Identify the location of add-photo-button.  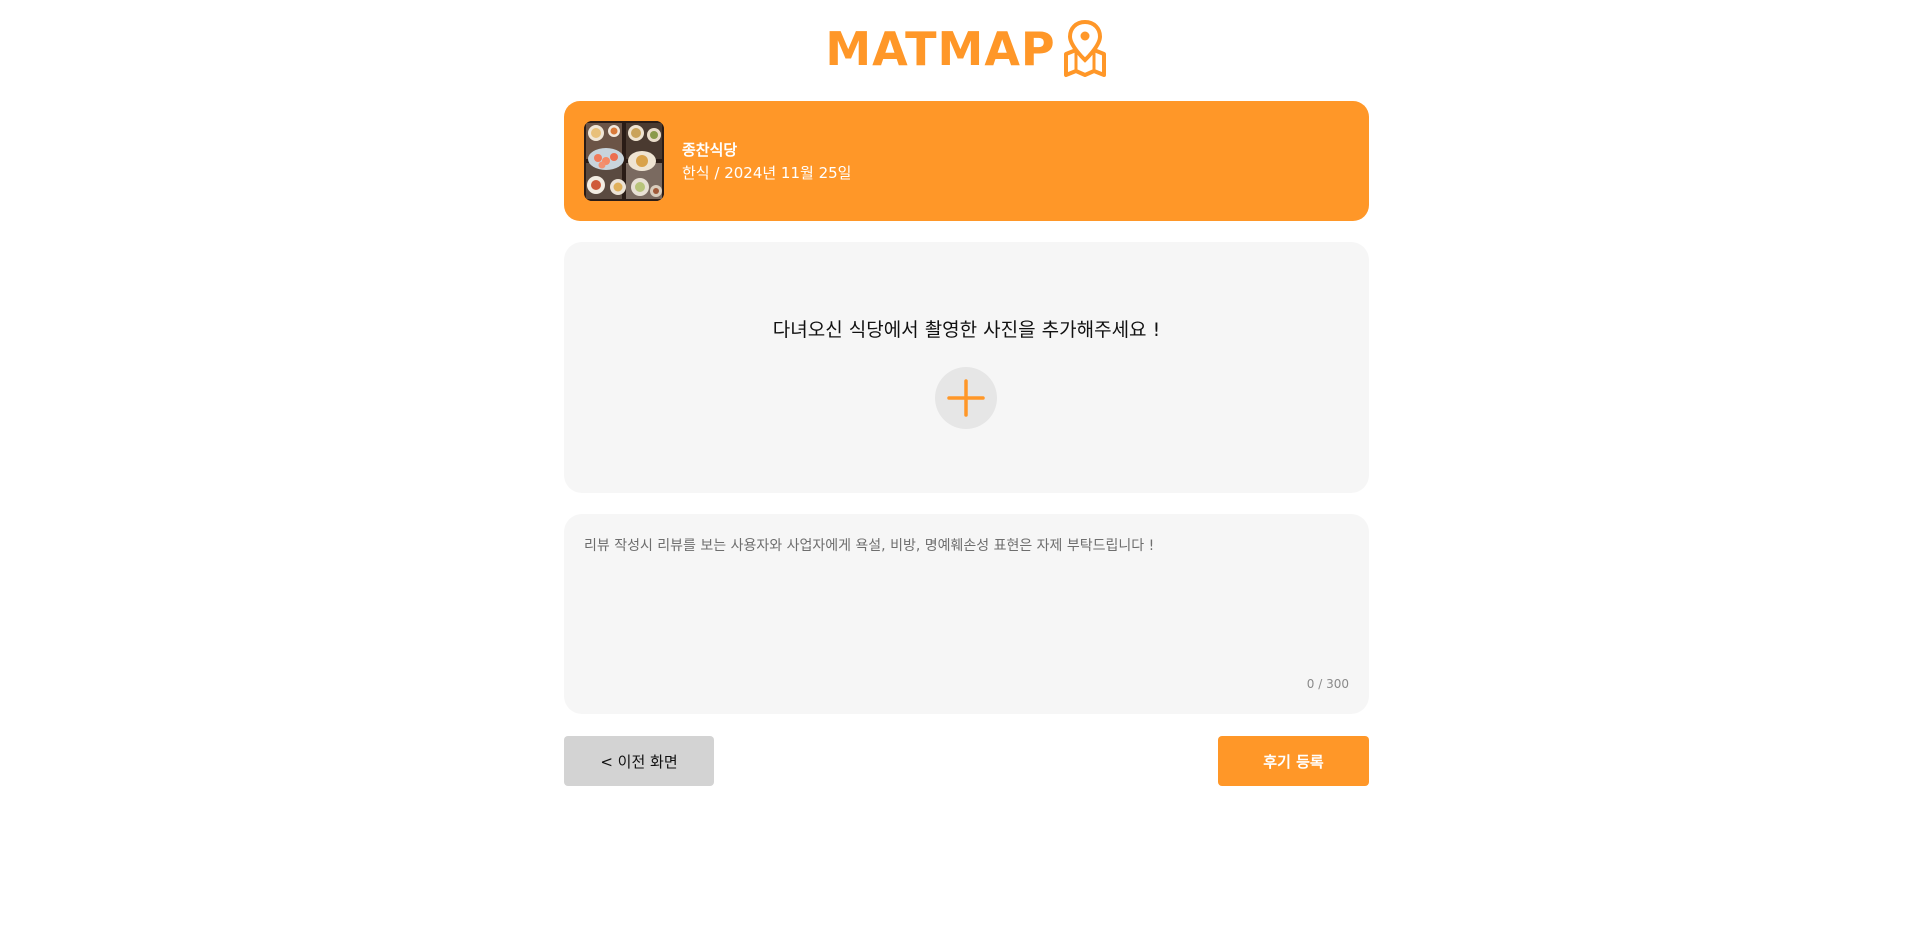
(966, 398).